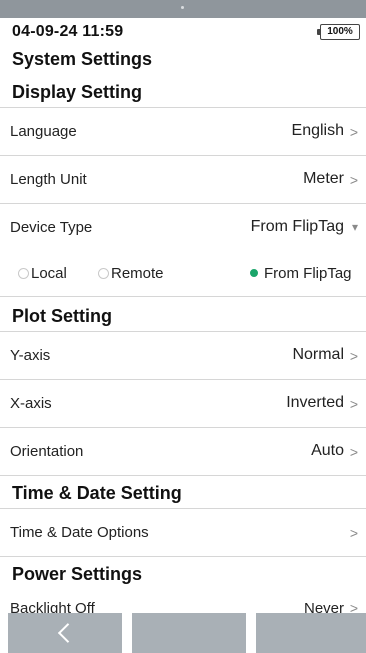  What do you see at coordinates (82, 59) in the screenshot?
I see `page-title: System Settings` at bounding box center [82, 59].